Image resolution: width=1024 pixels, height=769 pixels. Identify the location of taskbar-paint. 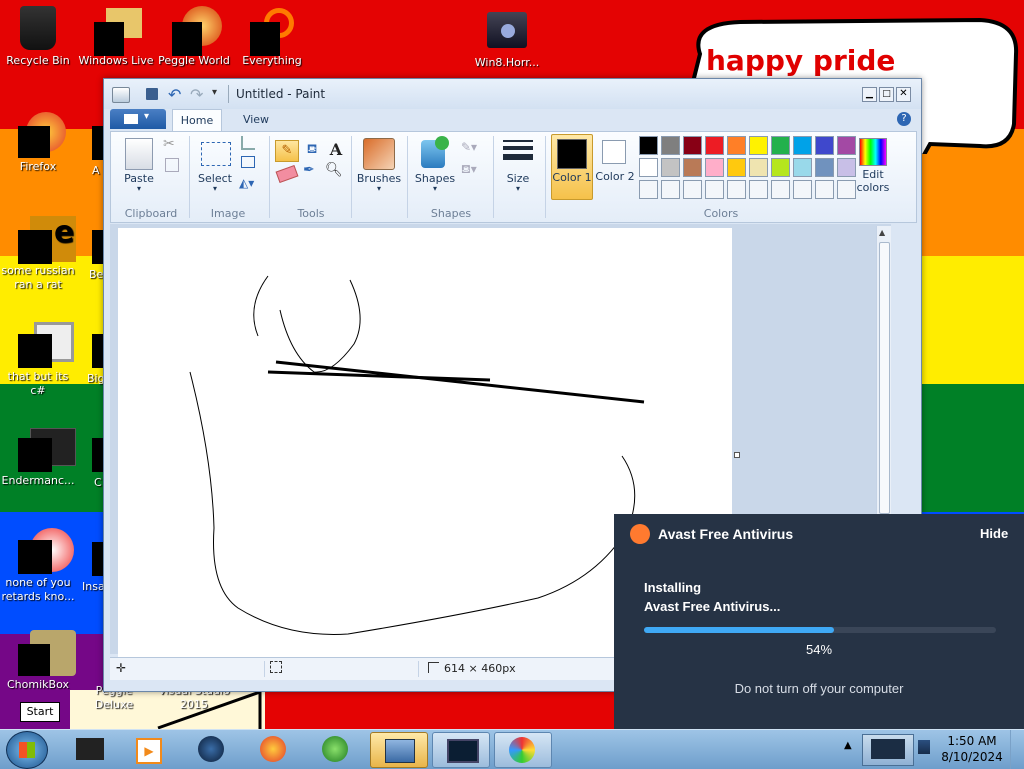
(523, 750).